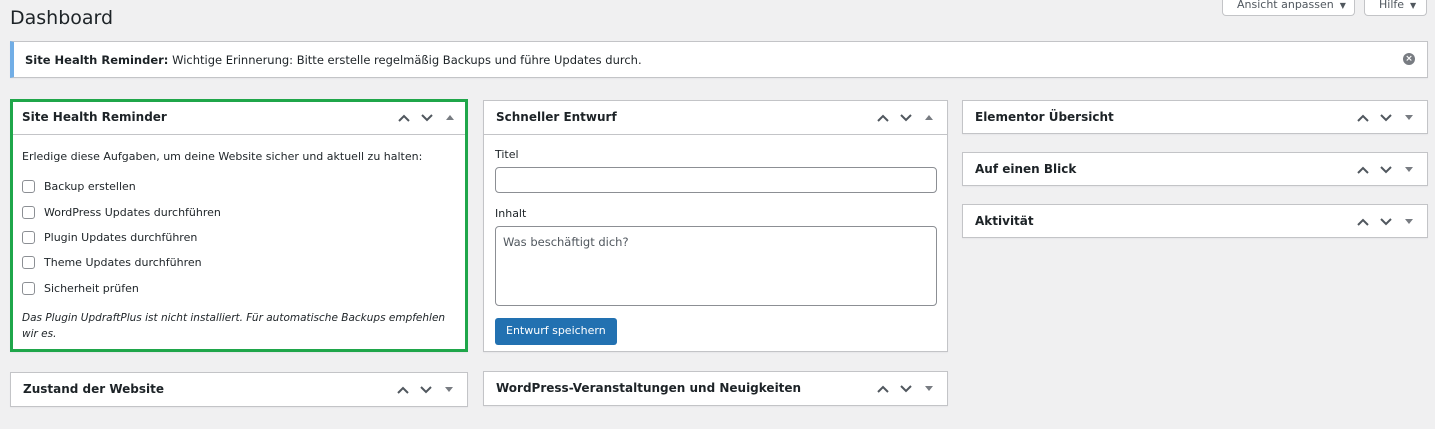  Describe the element at coordinates (556, 117) in the screenshot. I see `widget-title: Schneller Entwurf` at that location.